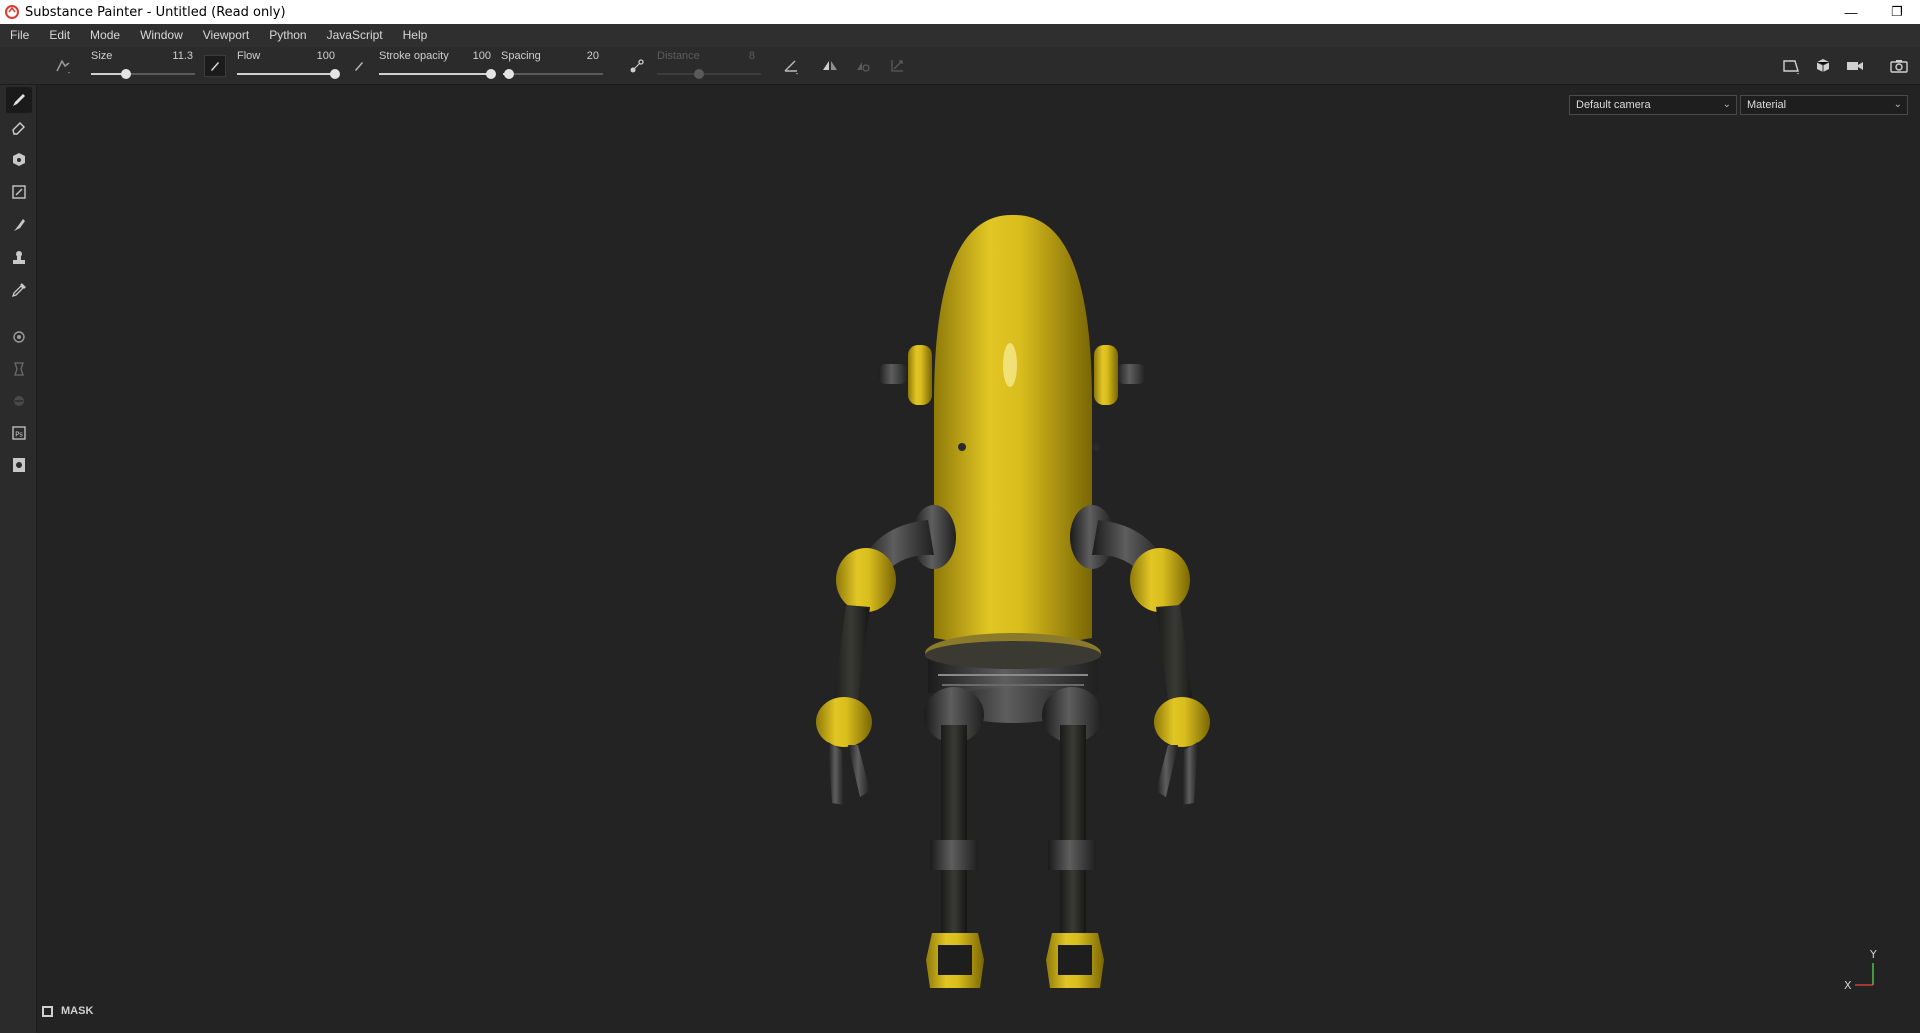  Describe the element at coordinates (63, 66) in the screenshot. I see `brush-alpha-icon` at that location.